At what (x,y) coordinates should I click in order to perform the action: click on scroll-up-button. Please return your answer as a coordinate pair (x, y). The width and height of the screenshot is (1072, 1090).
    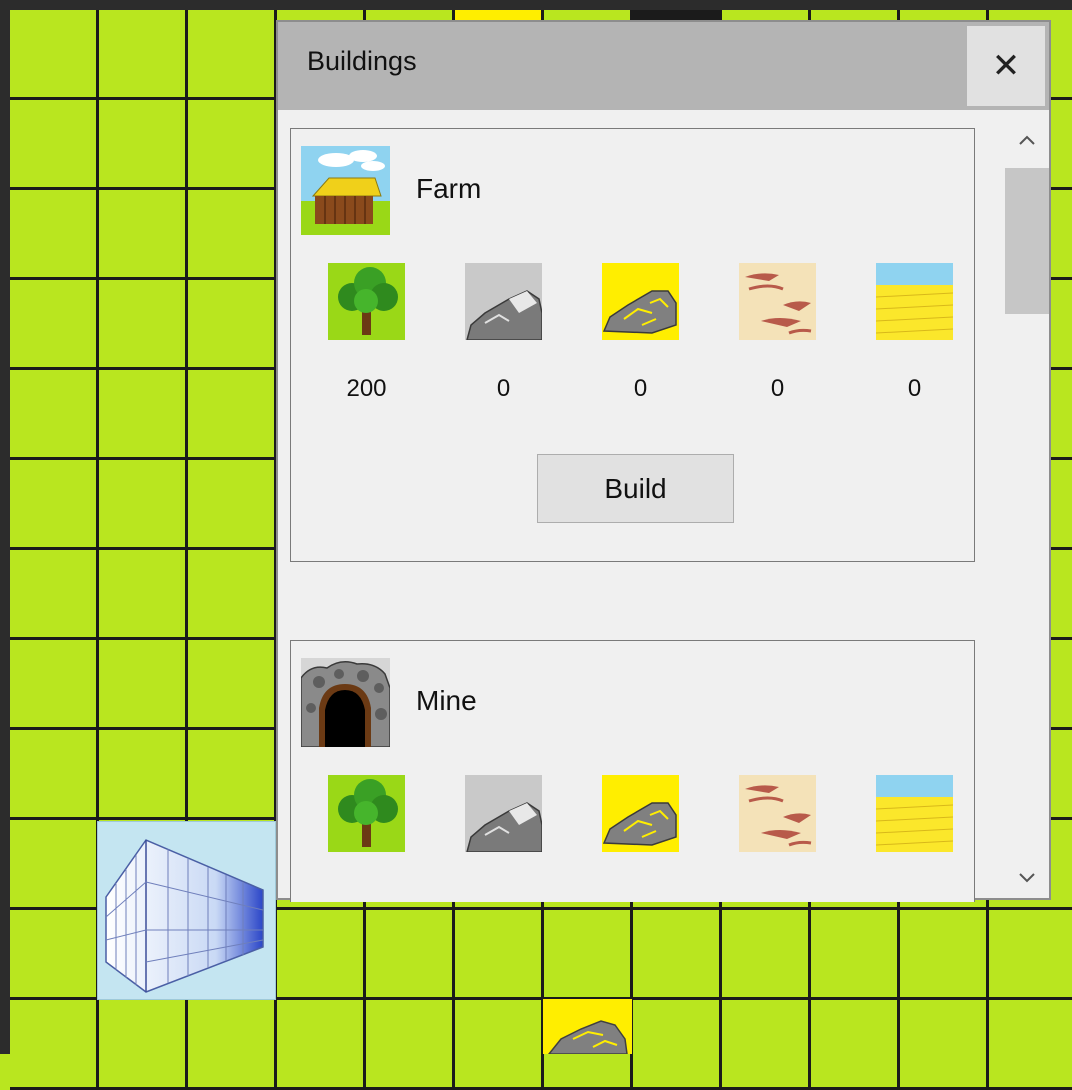
    Looking at the image, I should click on (1027, 140).